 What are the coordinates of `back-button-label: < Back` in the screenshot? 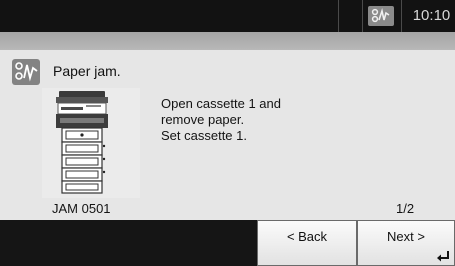 It's located at (307, 236).